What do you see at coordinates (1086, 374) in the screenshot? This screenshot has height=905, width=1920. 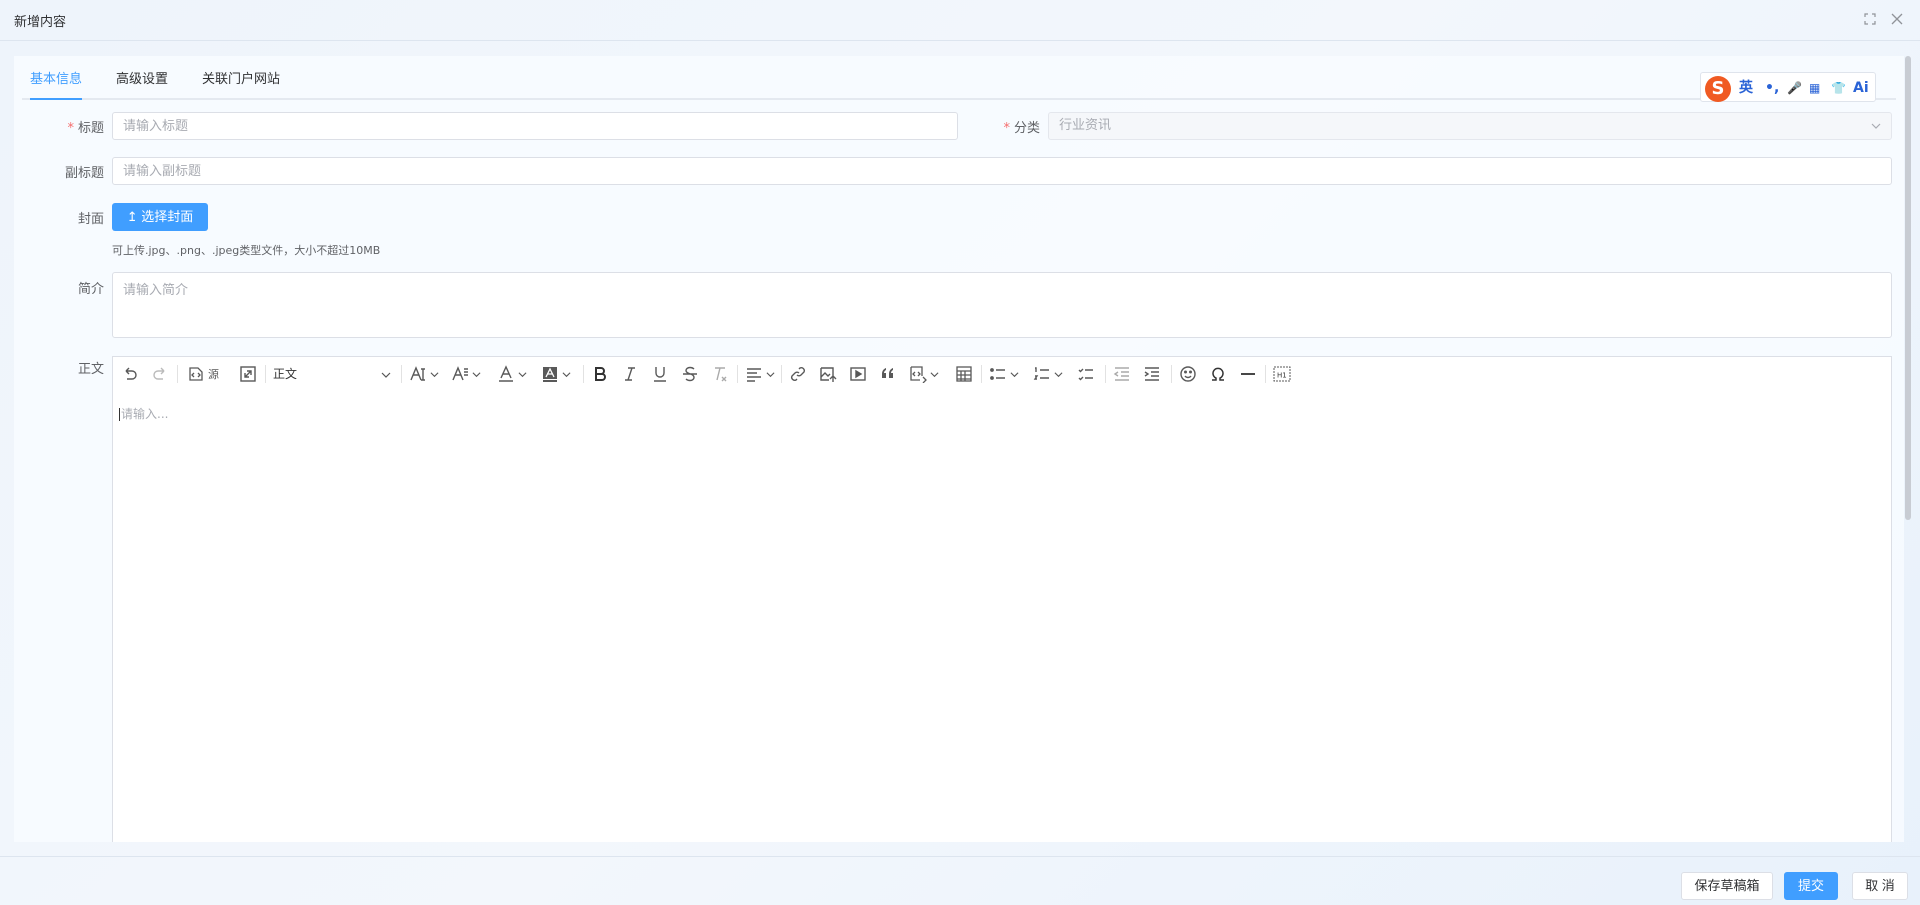 I see `todo-list-icon` at bounding box center [1086, 374].